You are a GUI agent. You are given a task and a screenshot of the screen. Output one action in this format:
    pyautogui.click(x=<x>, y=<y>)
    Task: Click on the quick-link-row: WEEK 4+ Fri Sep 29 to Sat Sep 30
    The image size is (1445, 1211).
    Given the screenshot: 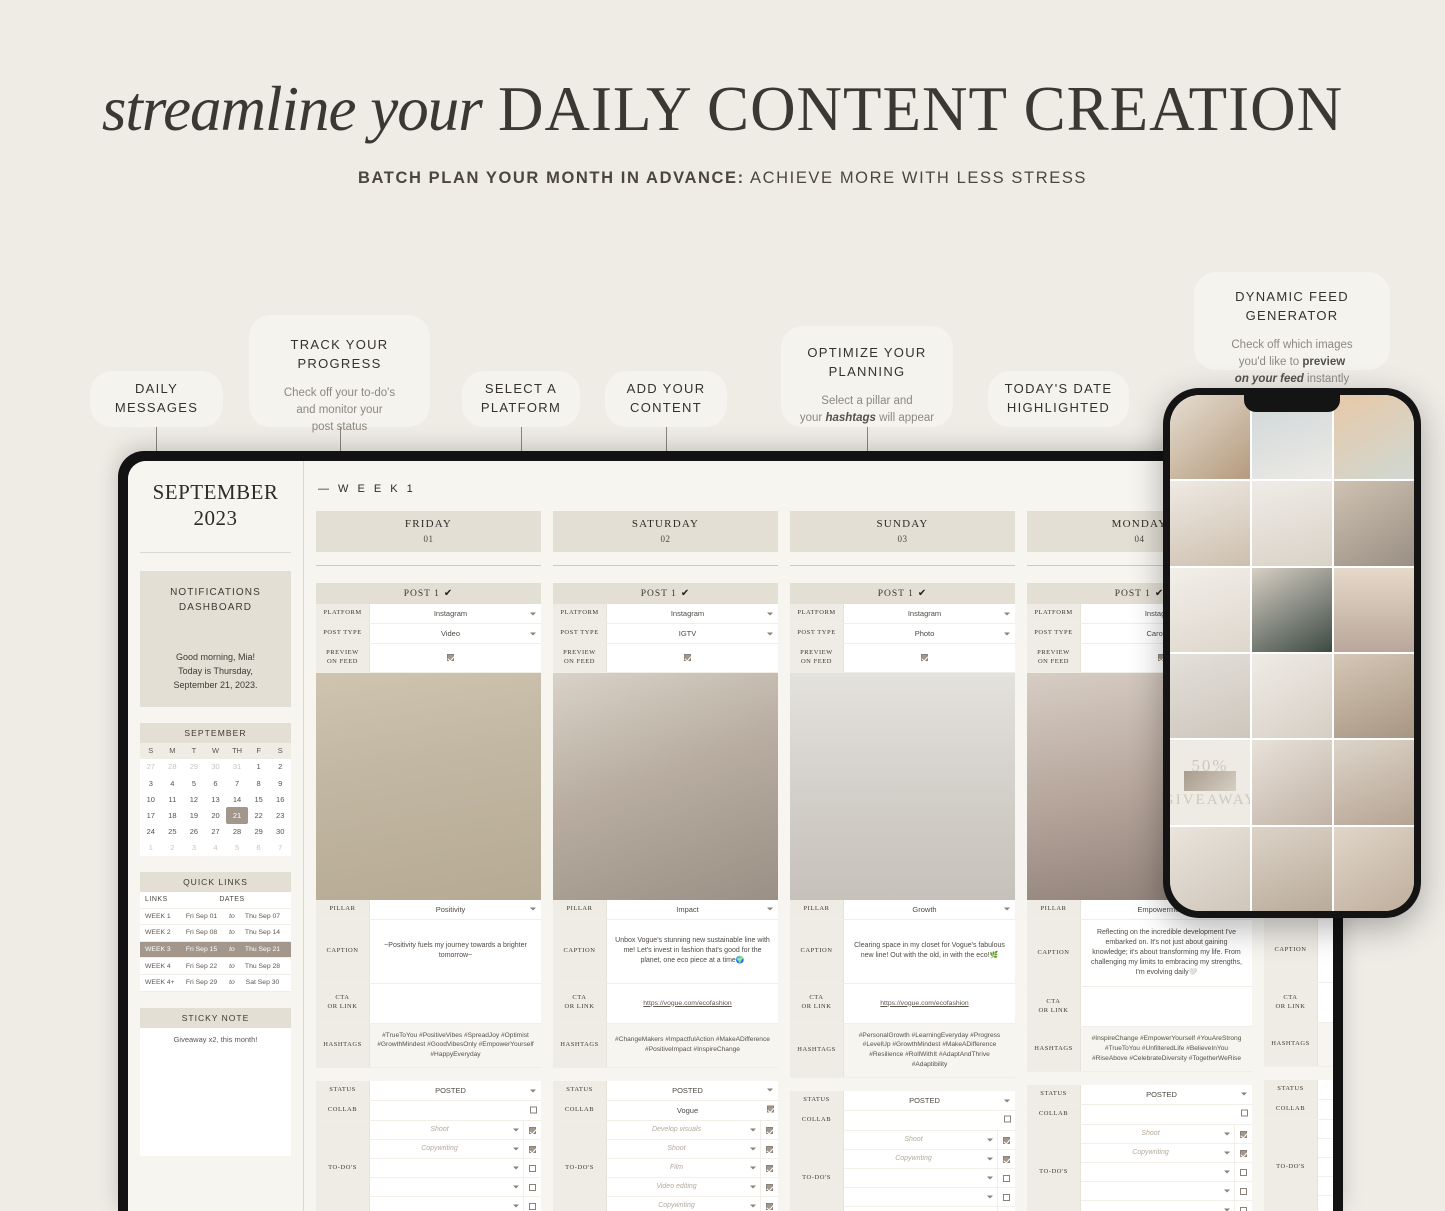 What is the action you would take?
    pyautogui.click(x=215, y=983)
    